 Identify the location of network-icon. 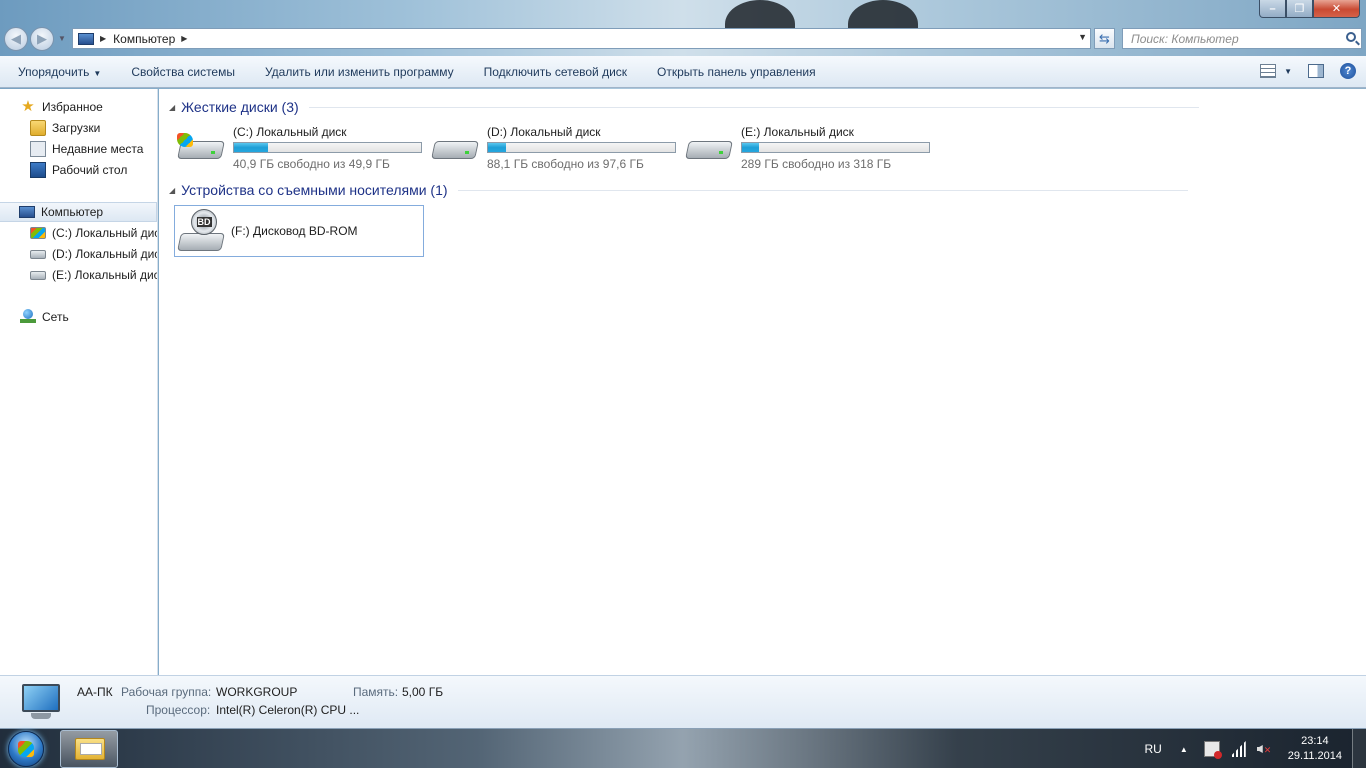
(28, 317).